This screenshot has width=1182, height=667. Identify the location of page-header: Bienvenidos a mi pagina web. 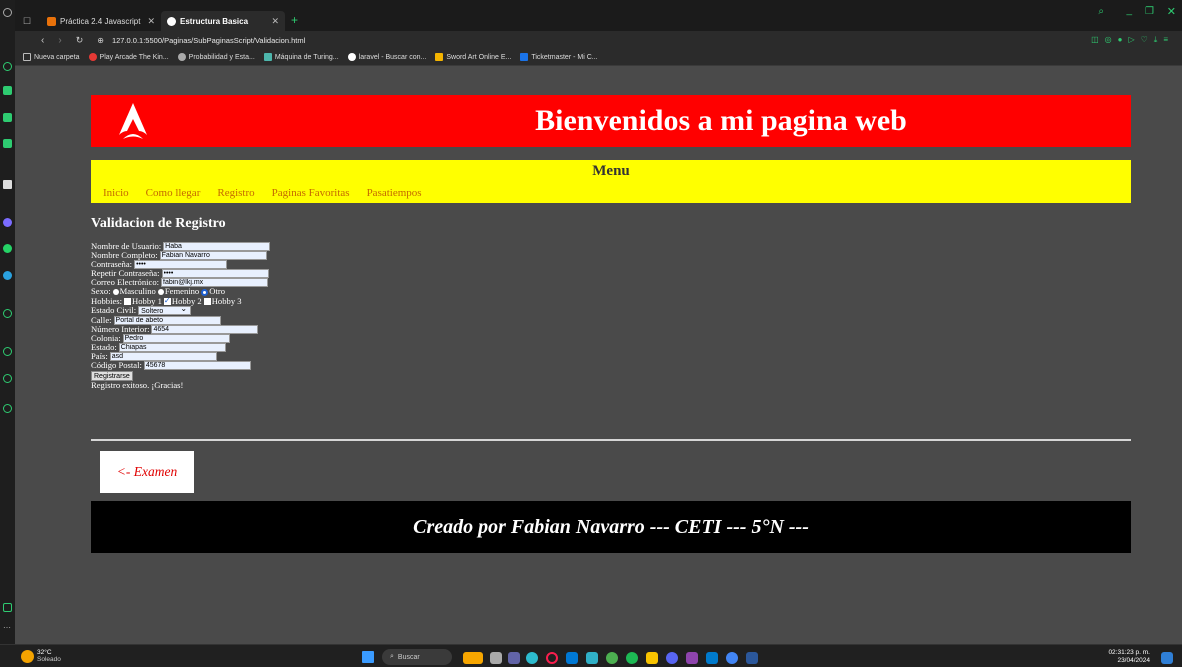
(611, 121).